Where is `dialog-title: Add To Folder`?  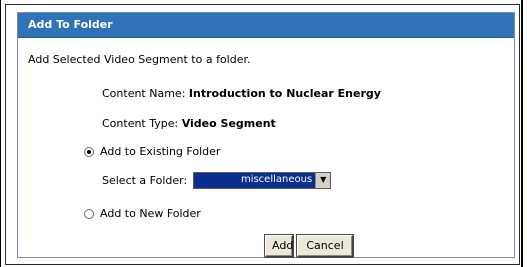
dialog-title: Add To Folder is located at coordinates (70, 24).